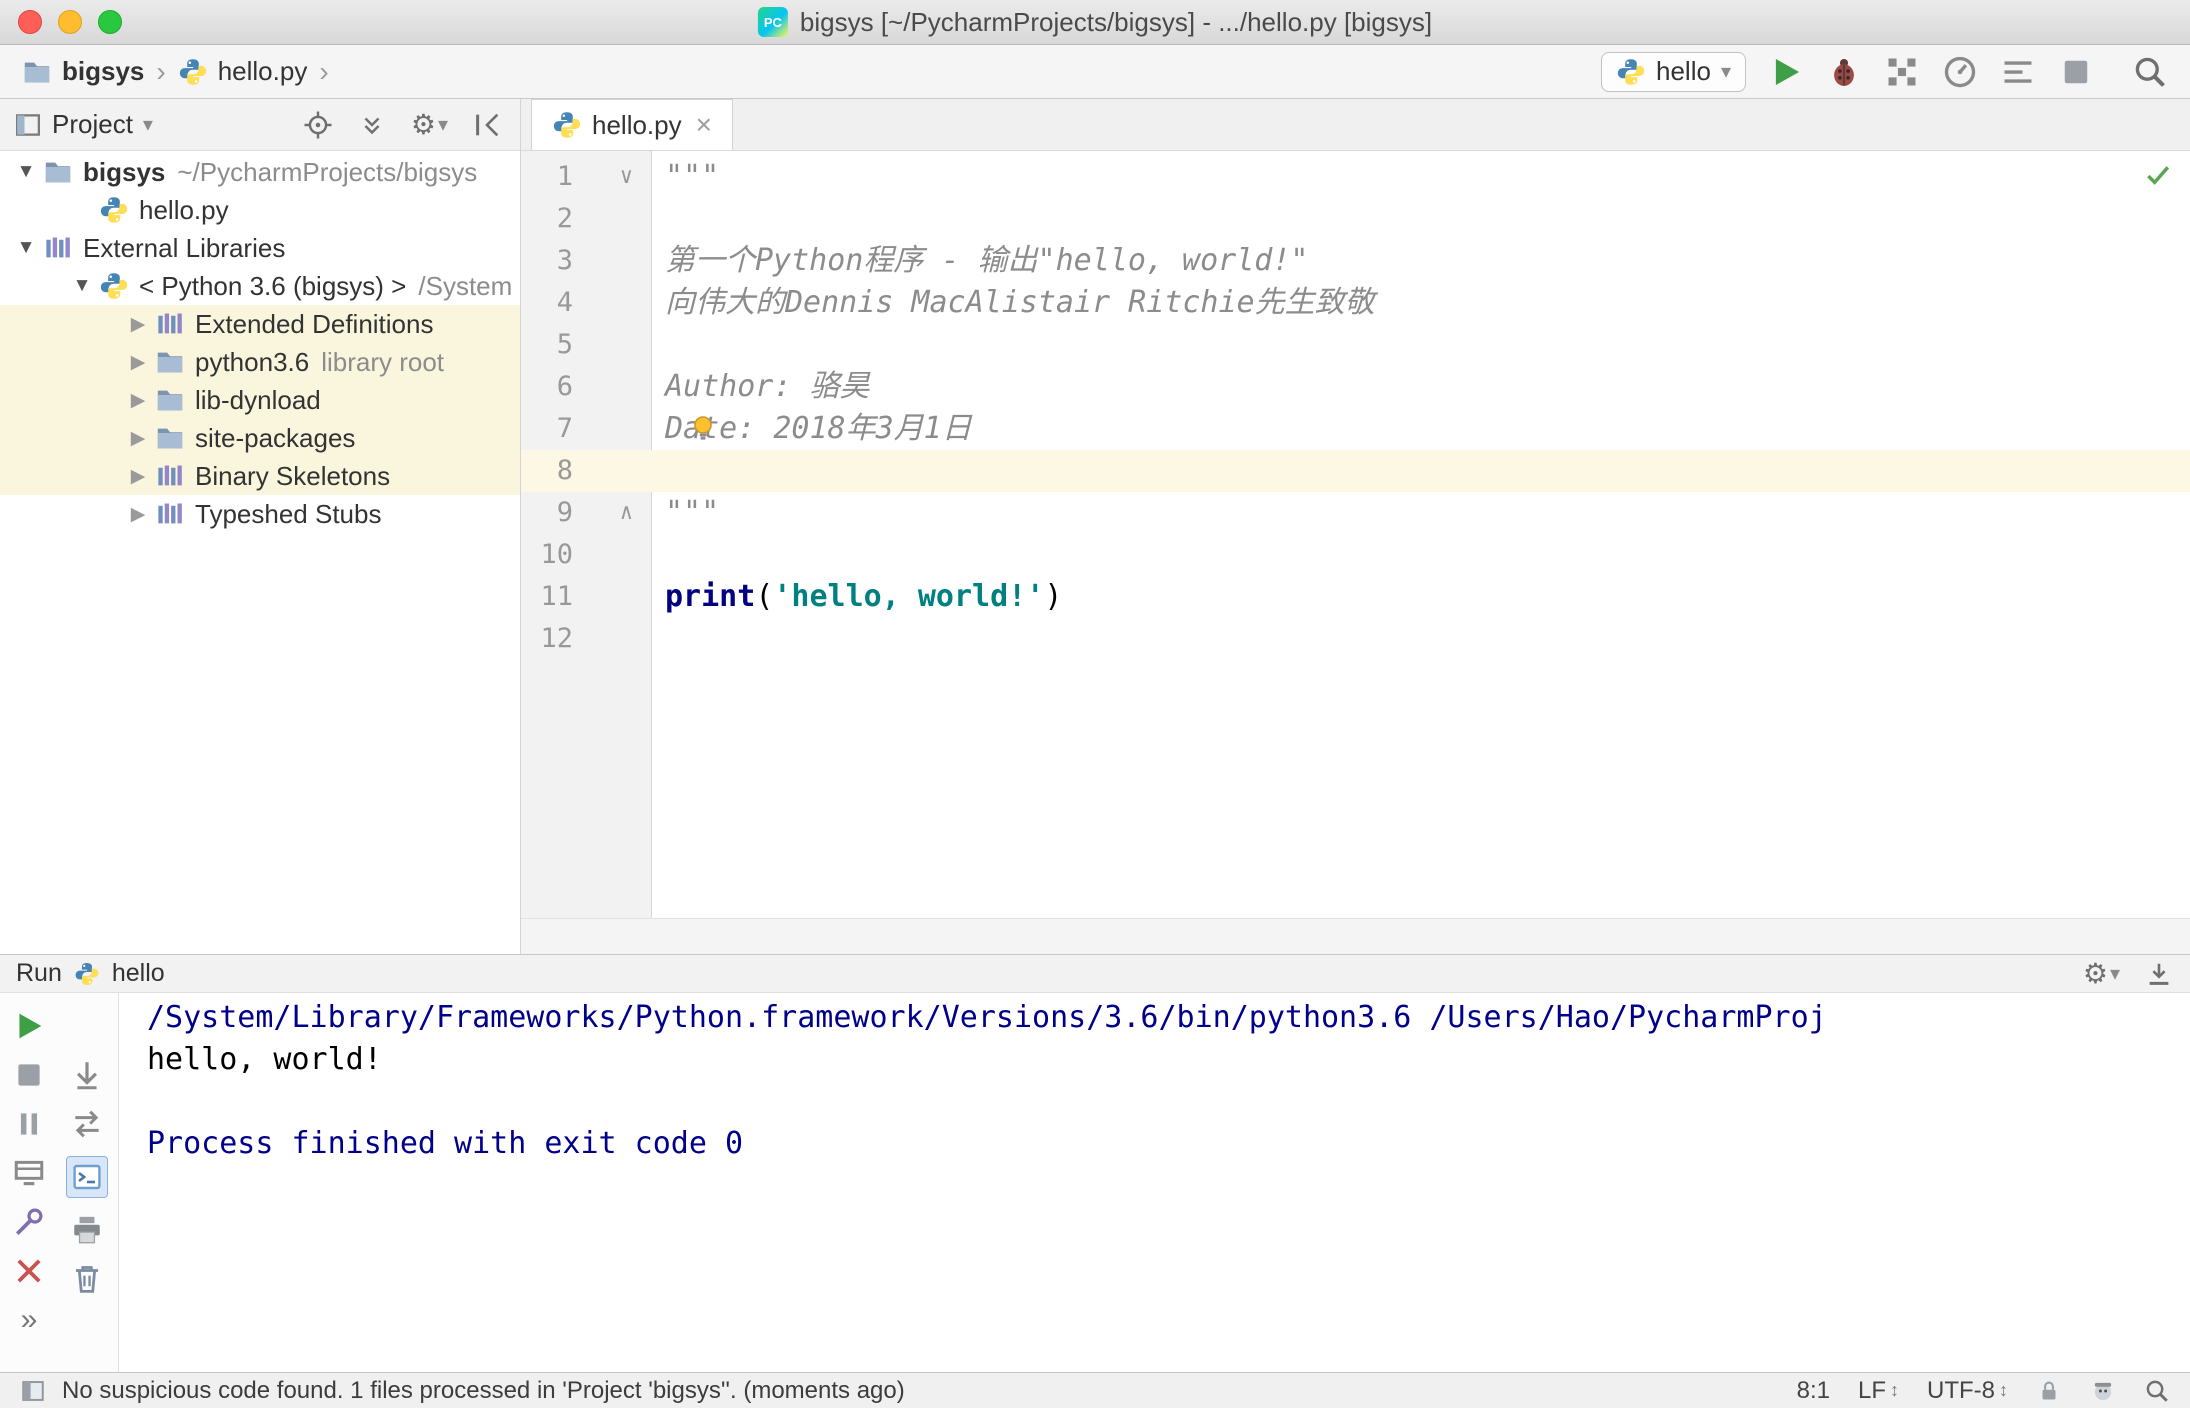 This screenshot has width=2190, height=1408. What do you see at coordinates (29, 1271) in the screenshot?
I see `close-console-button` at bounding box center [29, 1271].